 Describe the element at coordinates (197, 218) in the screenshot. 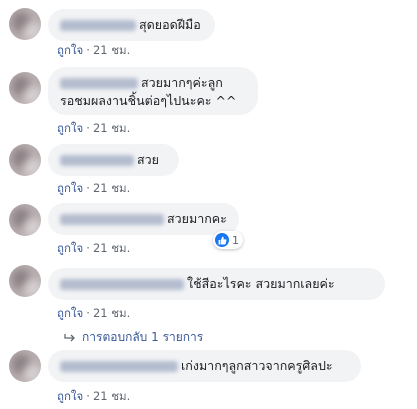

I see `comment-text: สวยมากคะ` at that location.